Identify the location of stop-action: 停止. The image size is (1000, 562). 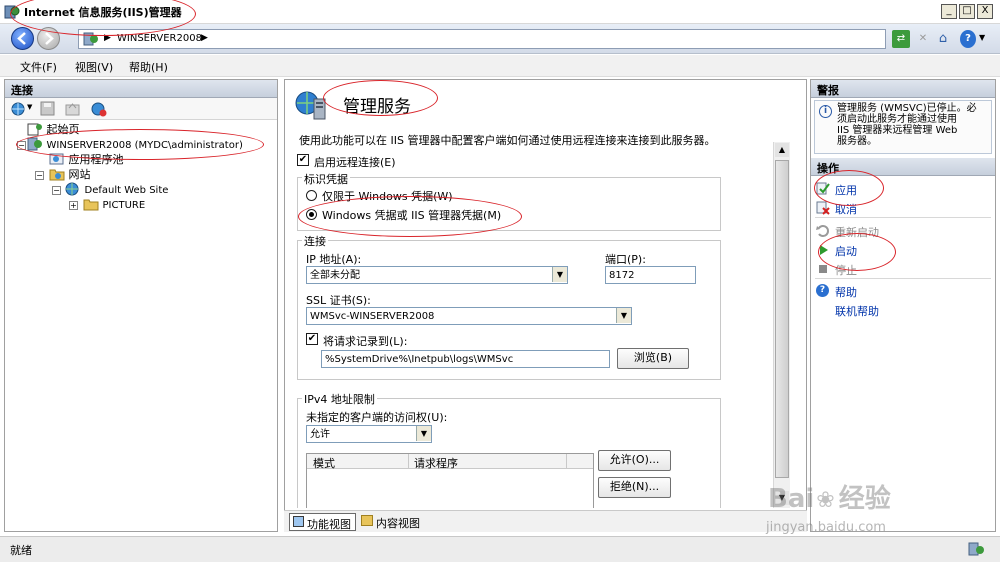
(846, 270).